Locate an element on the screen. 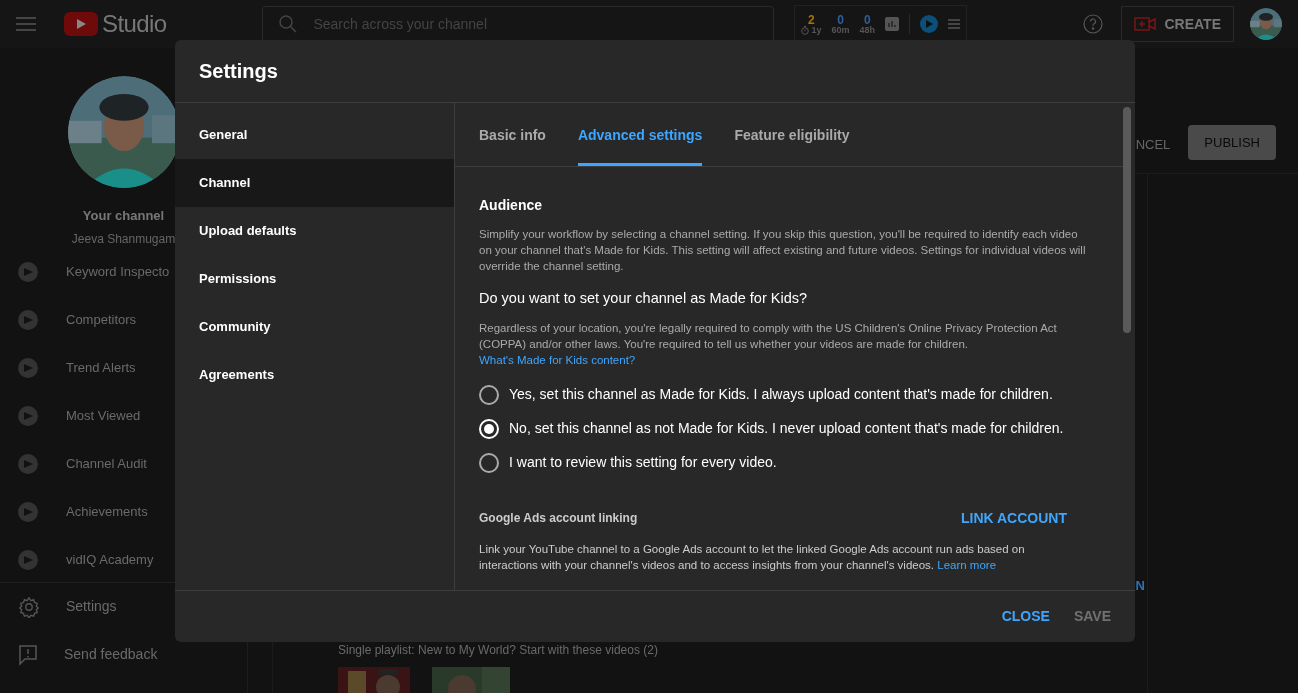 The height and width of the screenshot is (693, 1298). cancel-button: NCEL is located at coordinates (1153, 145).